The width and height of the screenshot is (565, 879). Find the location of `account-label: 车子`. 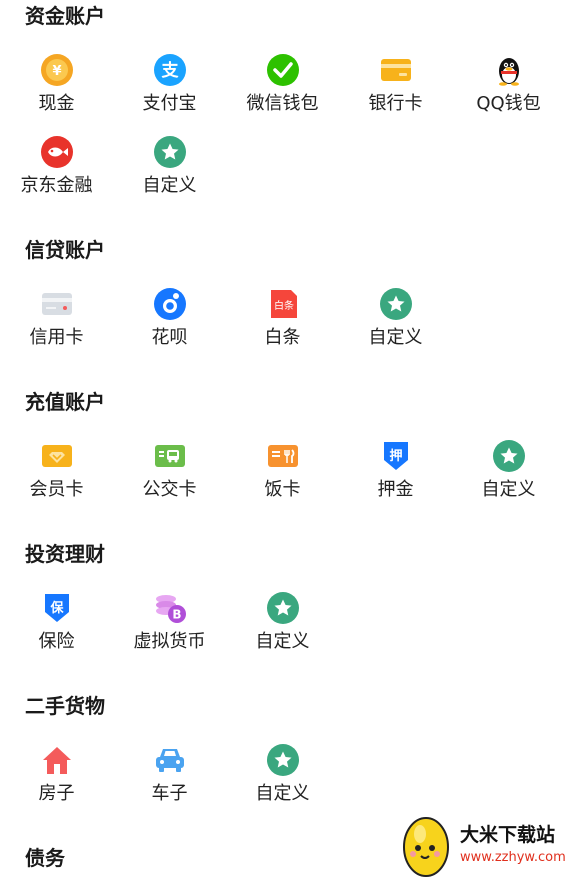

account-label: 车子 is located at coordinates (169, 793).